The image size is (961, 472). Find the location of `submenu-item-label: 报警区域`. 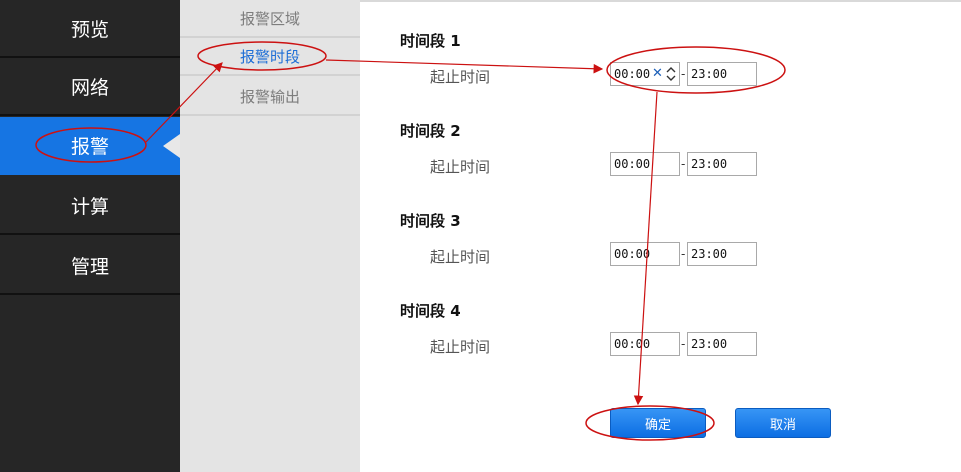

submenu-item-label: 报警区域 is located at coordinates (269, 18).